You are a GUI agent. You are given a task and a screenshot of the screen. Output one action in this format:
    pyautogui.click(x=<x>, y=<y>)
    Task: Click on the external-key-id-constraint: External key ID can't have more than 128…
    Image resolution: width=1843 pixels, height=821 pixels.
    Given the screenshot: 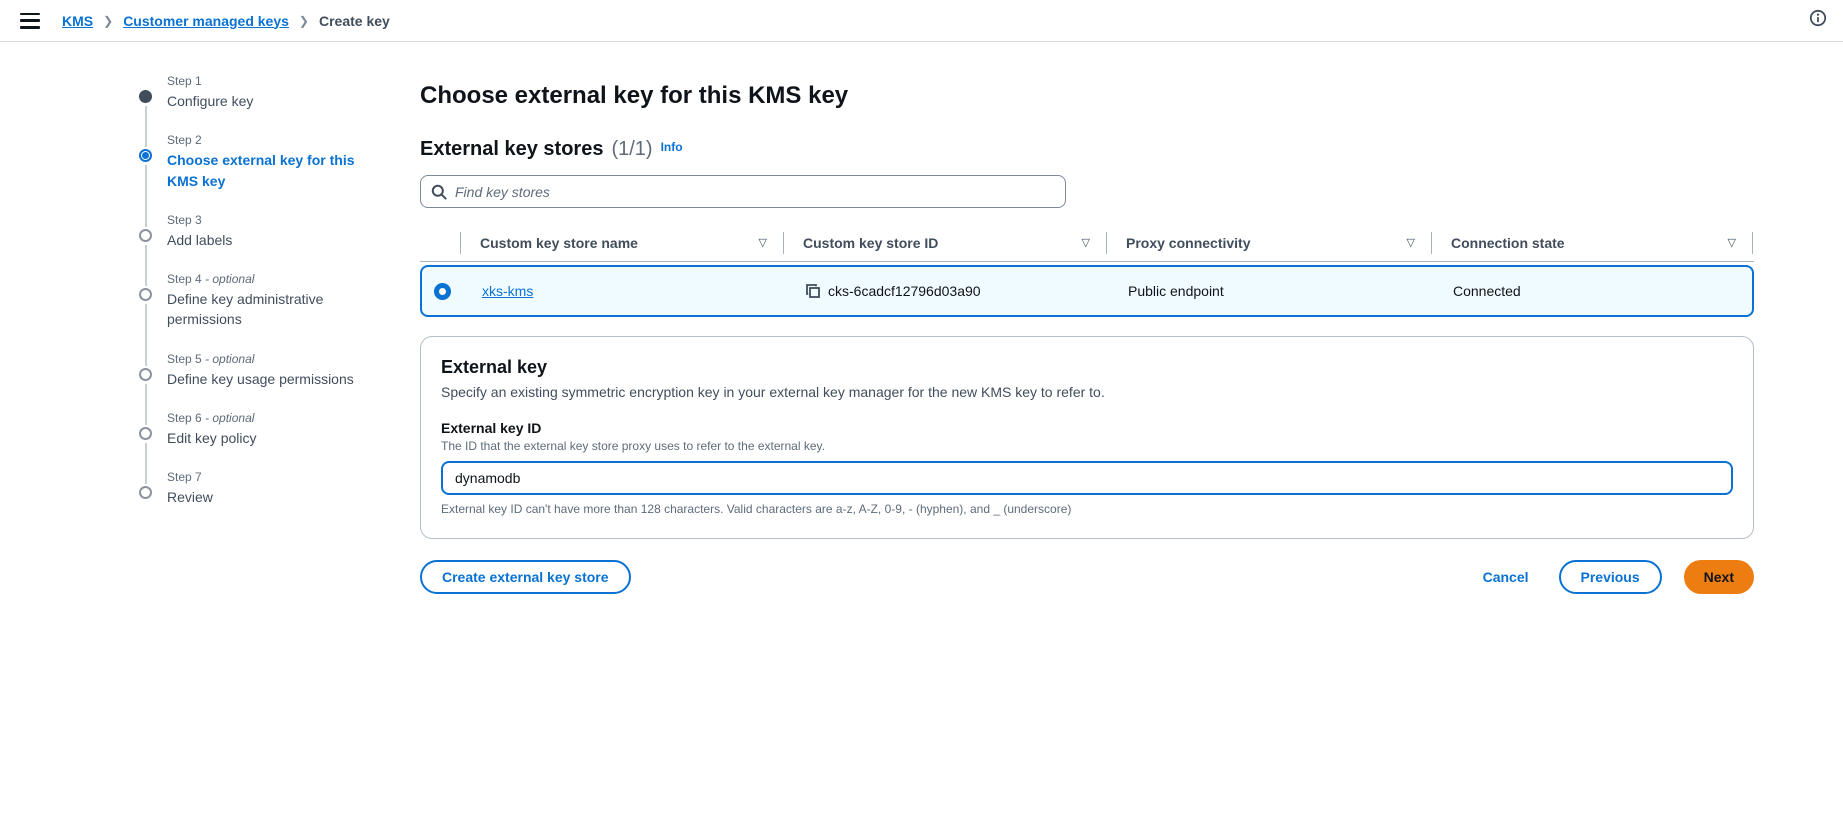 What is the action you would take?
    pyautogui.click(x=756, y=509)
    